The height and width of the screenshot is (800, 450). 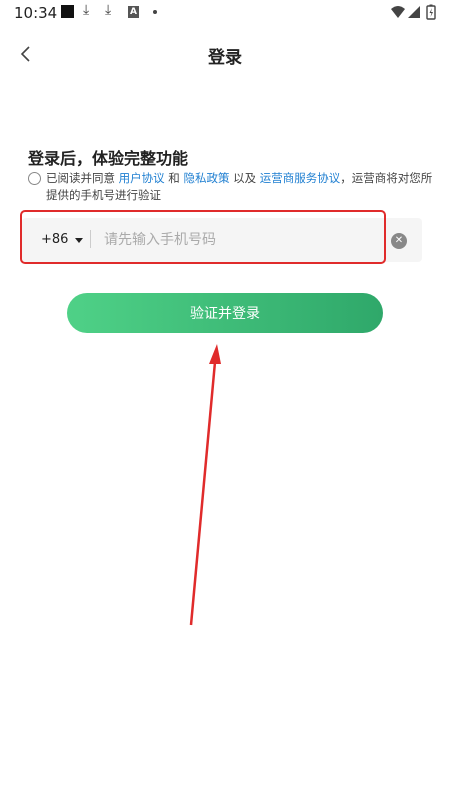 What do you see at coordinates (398, 12) in the screenshot?
I see `wifi-icon` at bounding box center [398, 12].